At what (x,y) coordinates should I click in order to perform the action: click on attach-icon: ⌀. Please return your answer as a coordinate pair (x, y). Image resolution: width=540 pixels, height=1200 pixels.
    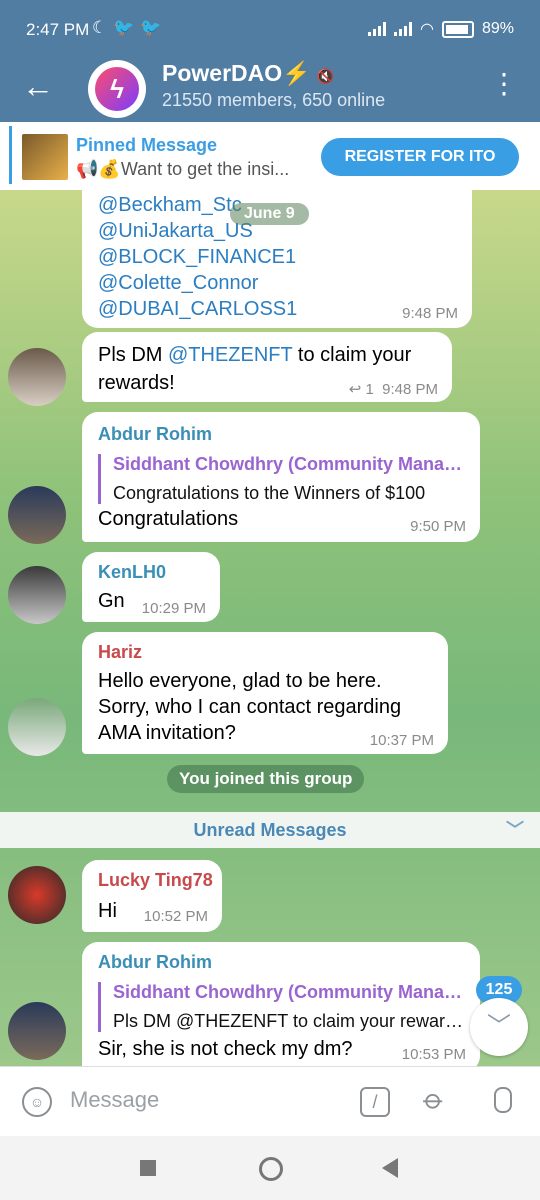
    Looking at the image, I should click on (434, 1099).